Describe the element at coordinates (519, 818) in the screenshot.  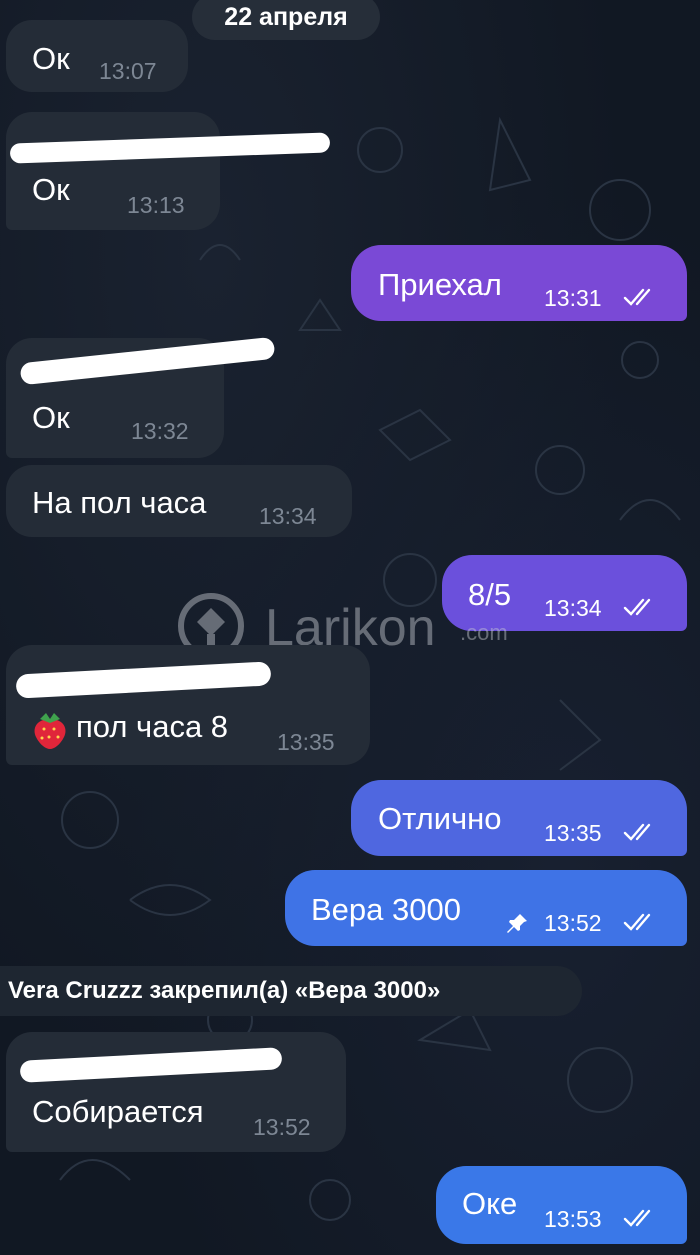
I see `outgoing-message: Отлично 13:35` at that location.